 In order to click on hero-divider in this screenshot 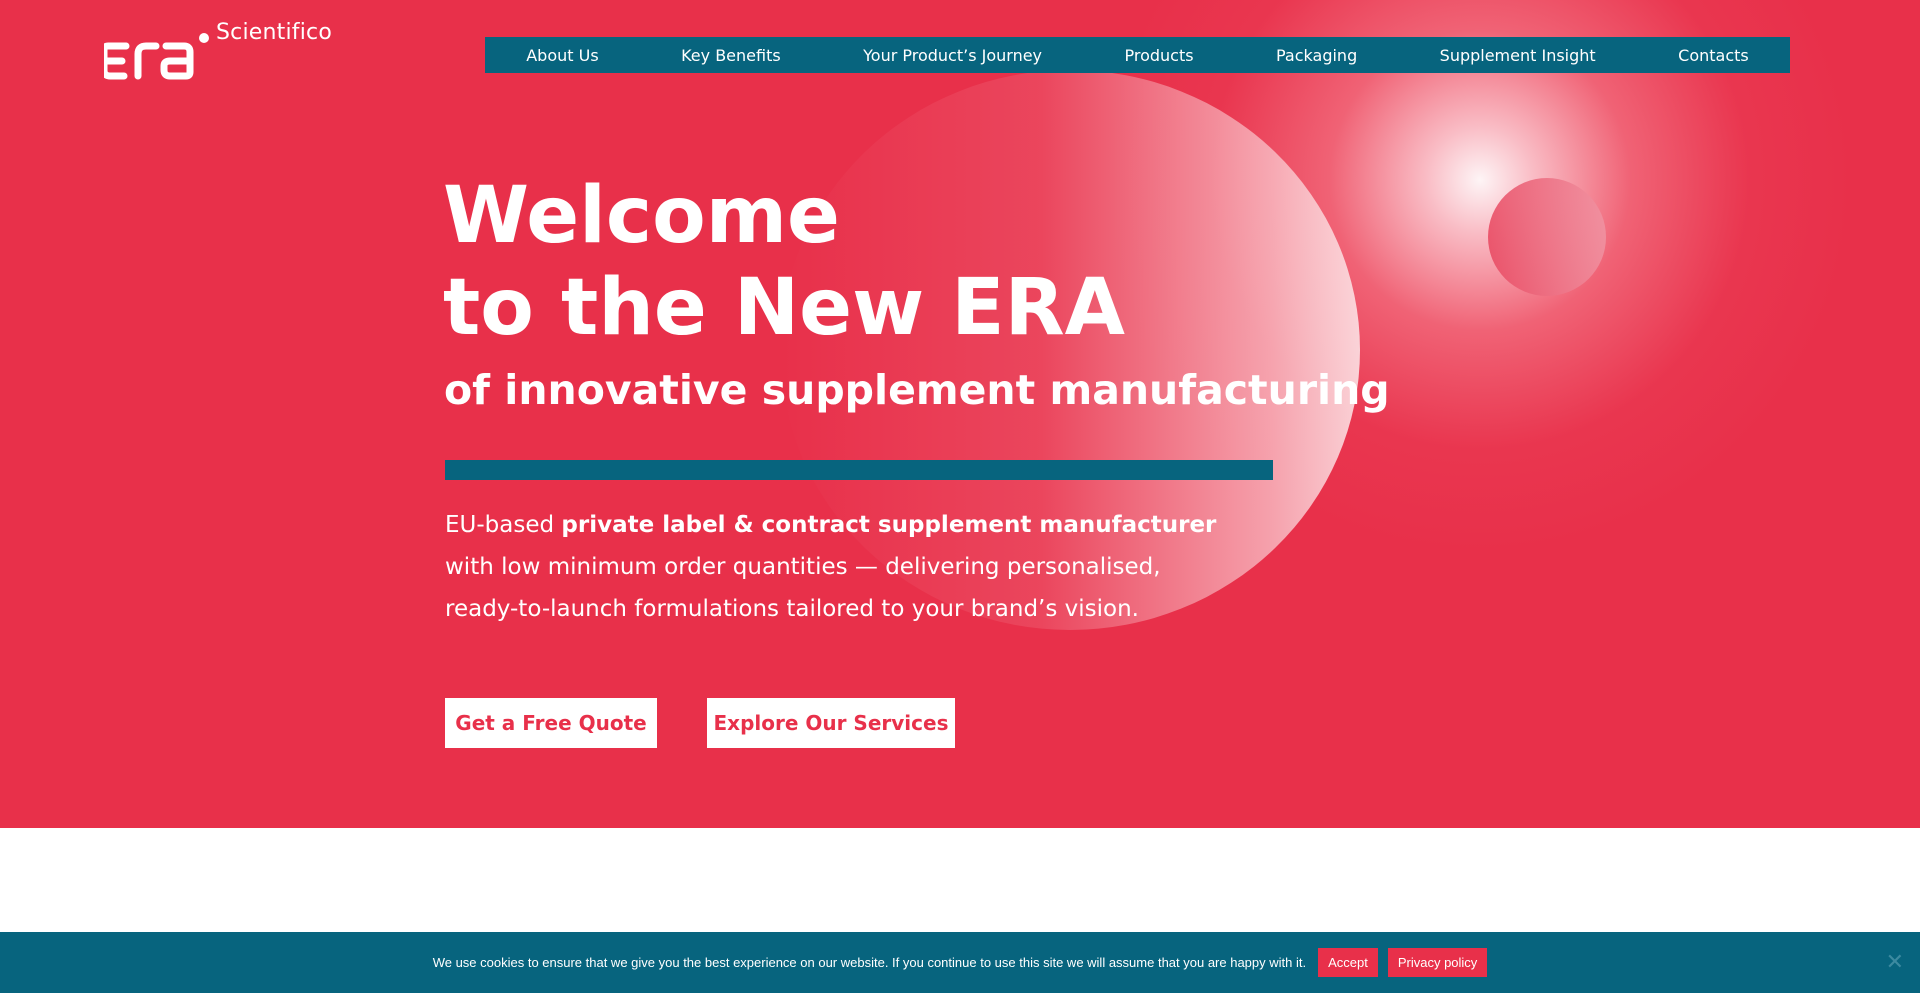, I will do `click(859, 470)`.